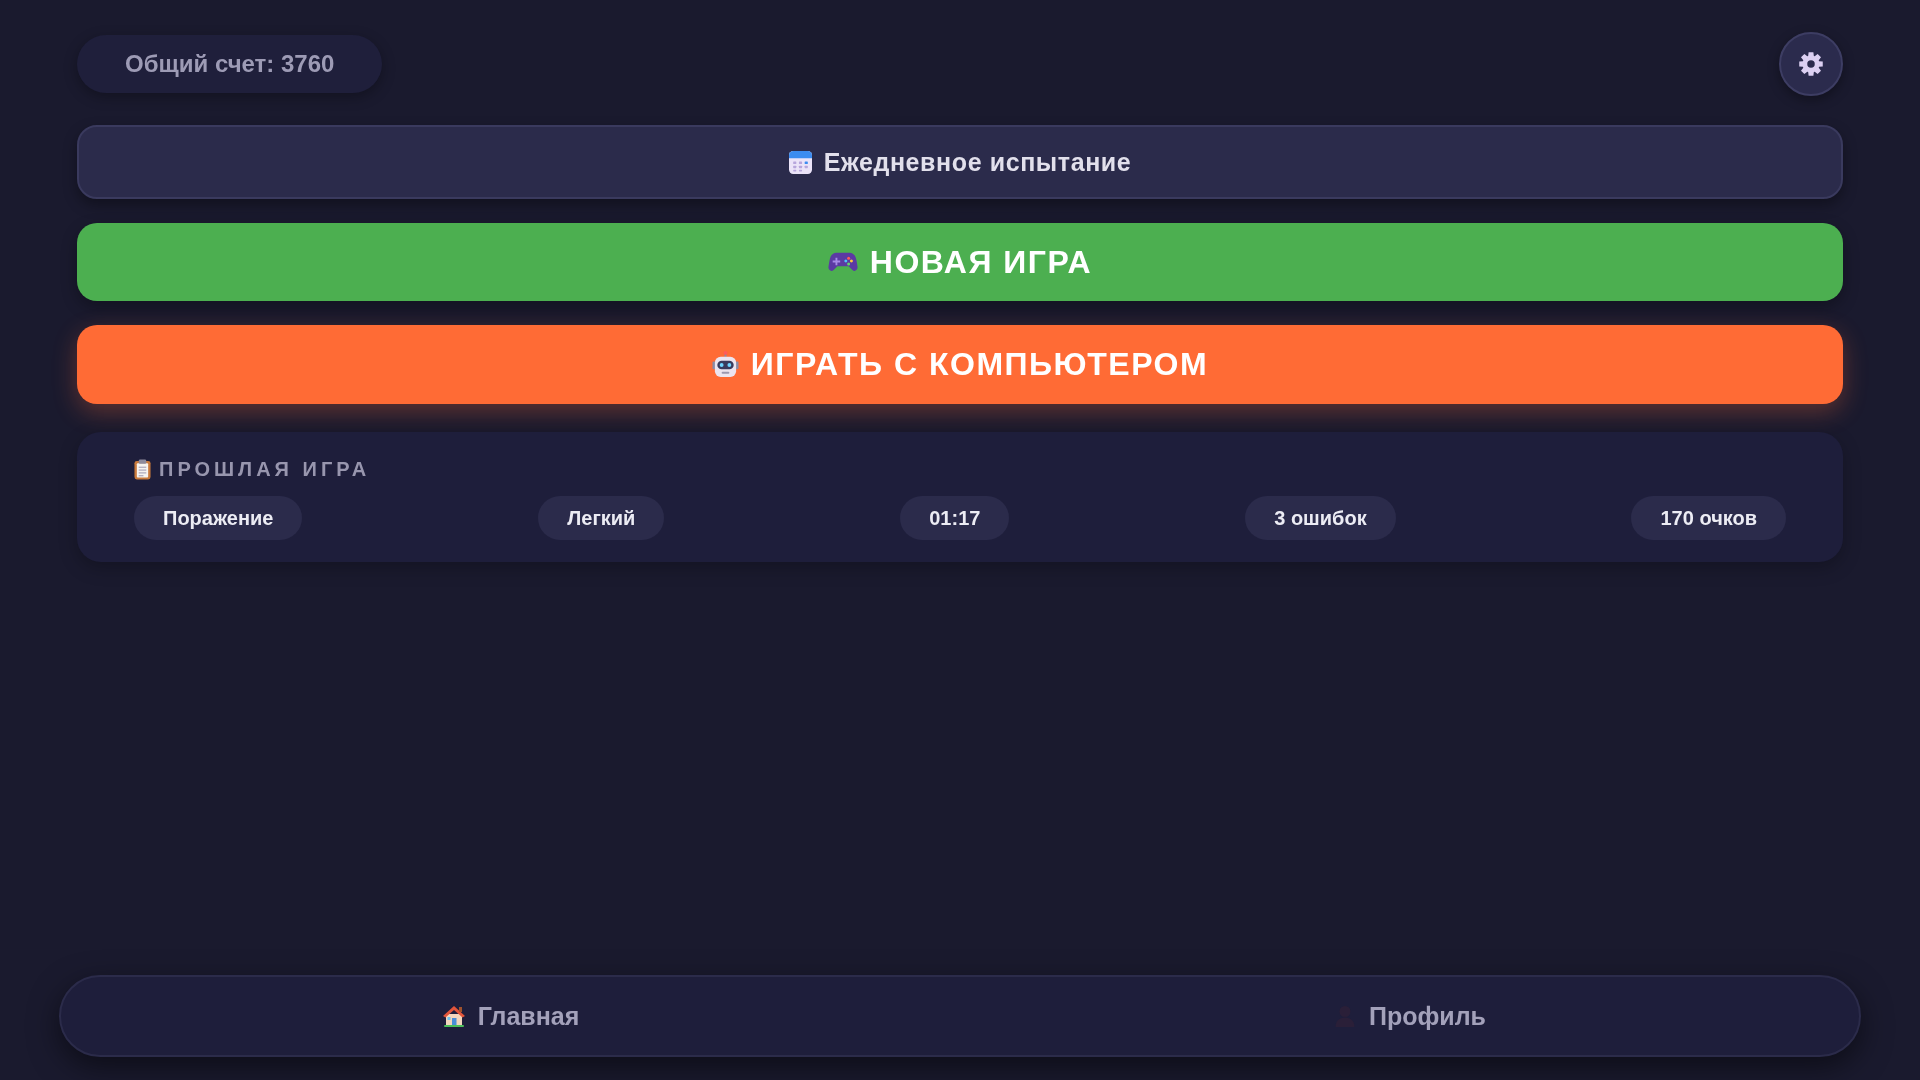 The width and height of the screenshot is (1920, 1080). I want to click on robot-icon, so click(725, 364).